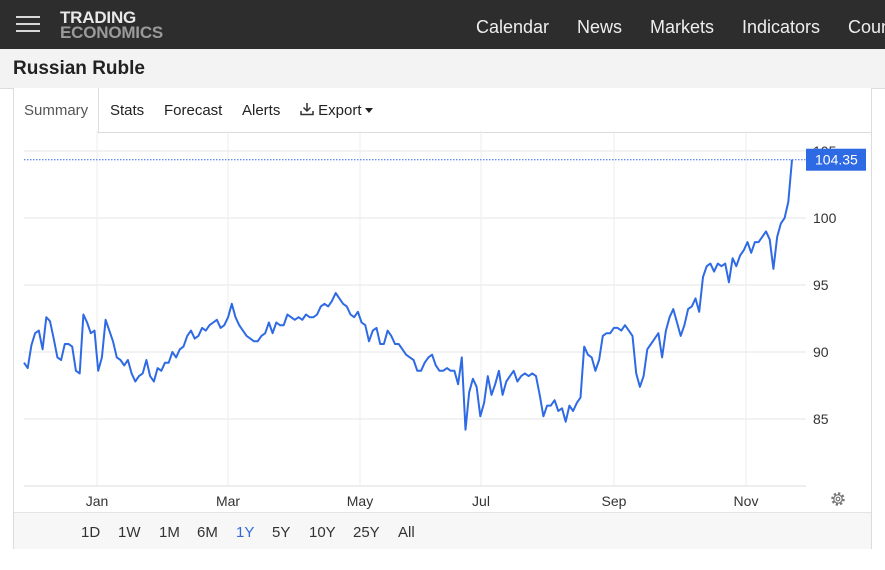  I want to click on x-tick-label: Jul, so click(481, 501).